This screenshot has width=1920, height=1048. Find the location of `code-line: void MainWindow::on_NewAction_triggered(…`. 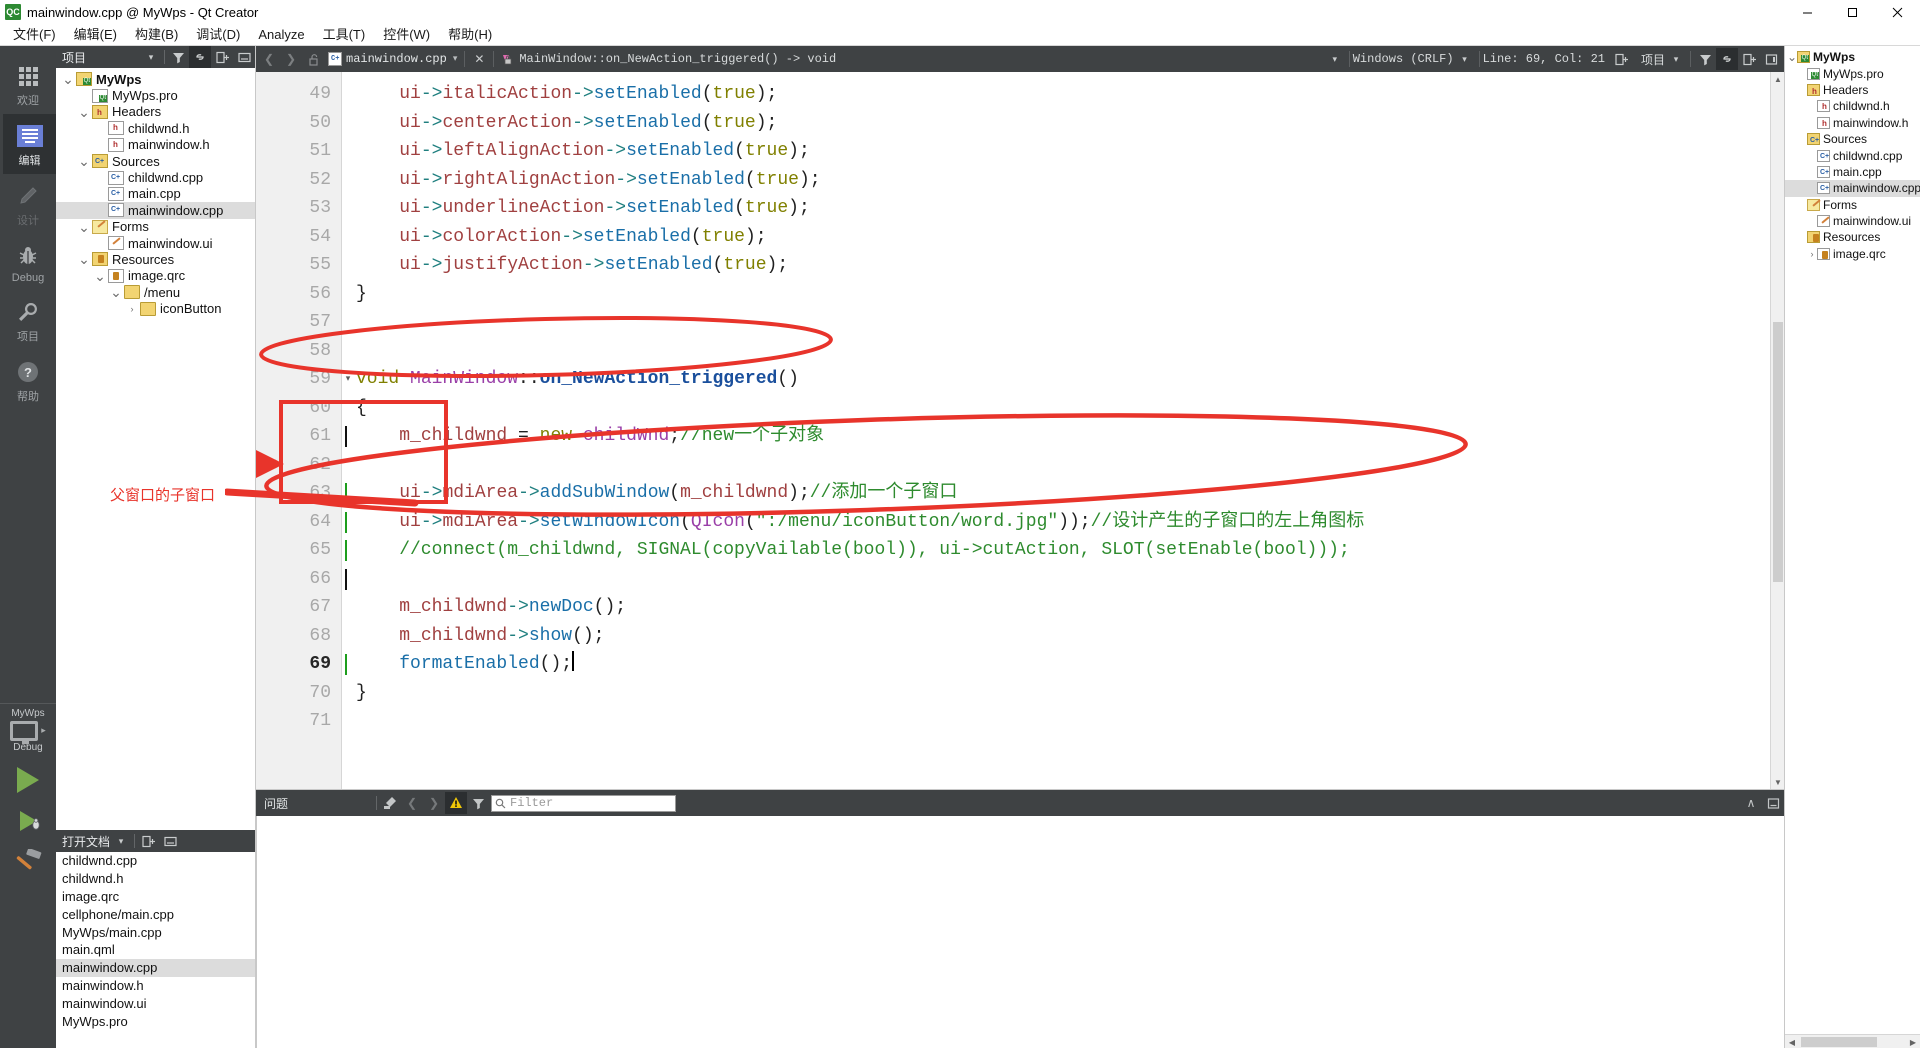

code-line: void MainWindow::on_NewAction_triggered(… is located at coordinates (1063, 379).